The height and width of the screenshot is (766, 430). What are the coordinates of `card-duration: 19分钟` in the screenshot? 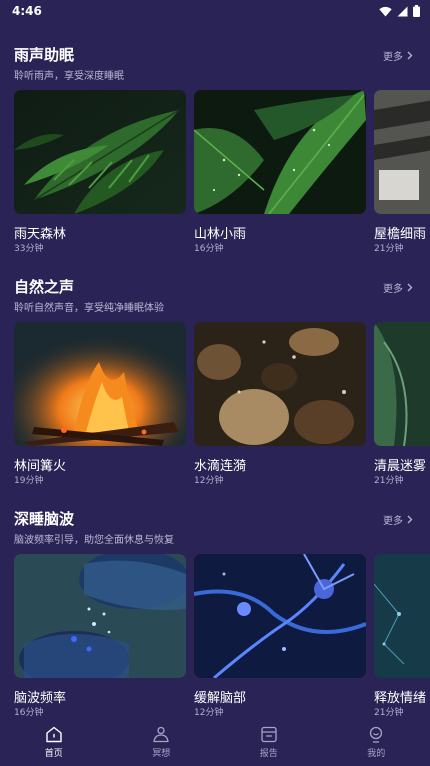 It's located at (29, 481).